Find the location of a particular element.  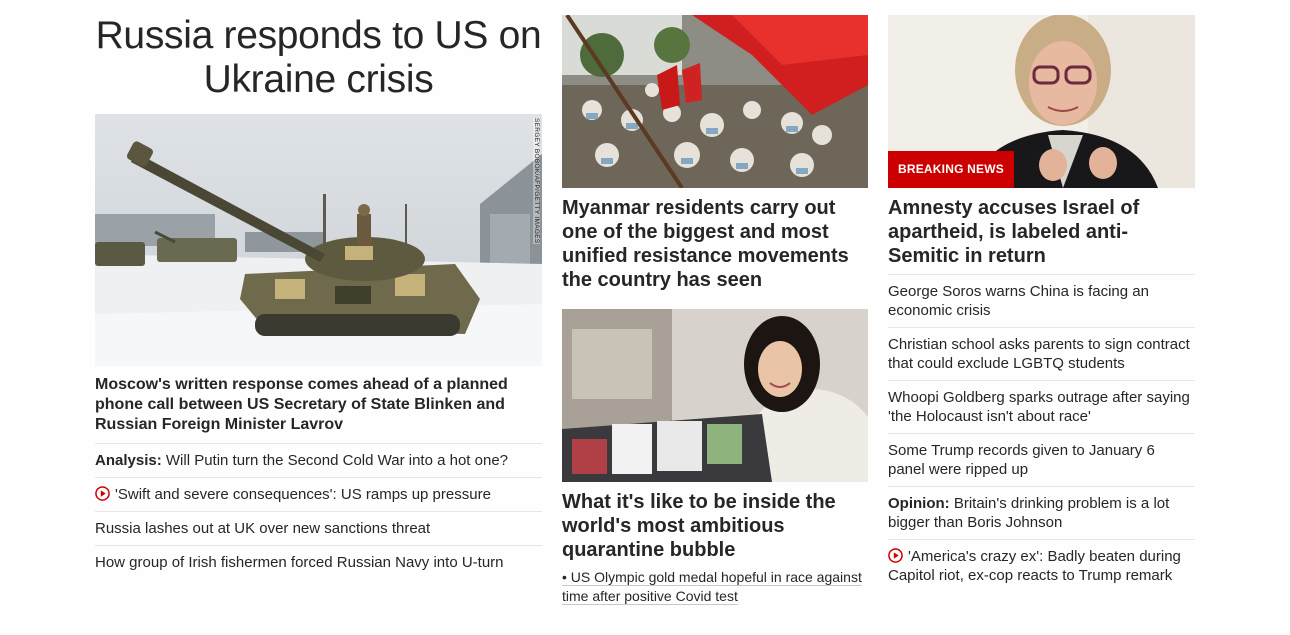

protest-crowd-photo is located at coordinates (715, 101).